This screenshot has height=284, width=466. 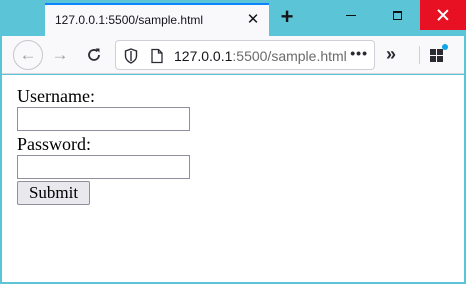 I want to click on tab-title: 127.0.0.1:5500/sample.html, so click(x=129, y=20).